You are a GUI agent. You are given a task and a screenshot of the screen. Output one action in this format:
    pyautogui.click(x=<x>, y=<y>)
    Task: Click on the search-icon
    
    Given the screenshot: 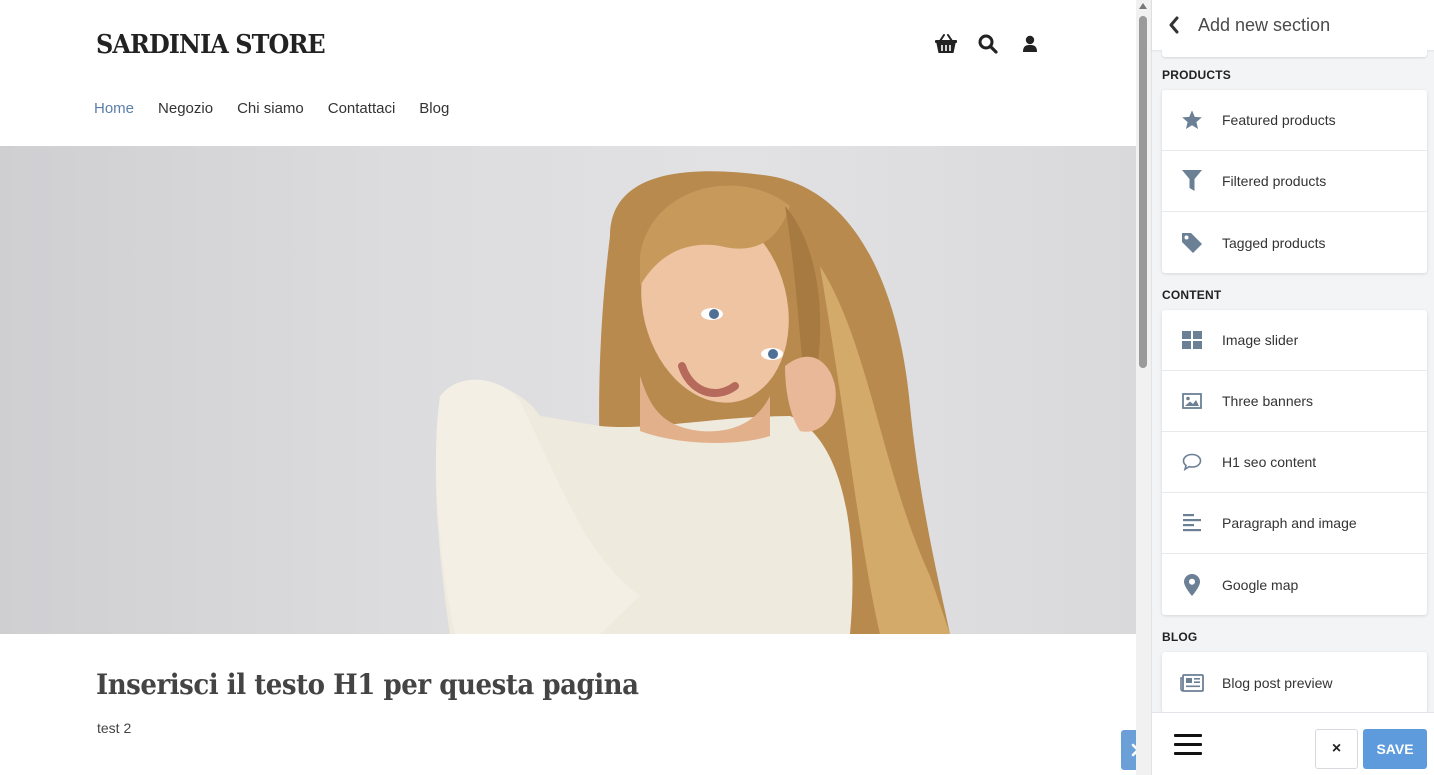 What is the action you would take?
    pyautogui.click(x=988, y=44)
    